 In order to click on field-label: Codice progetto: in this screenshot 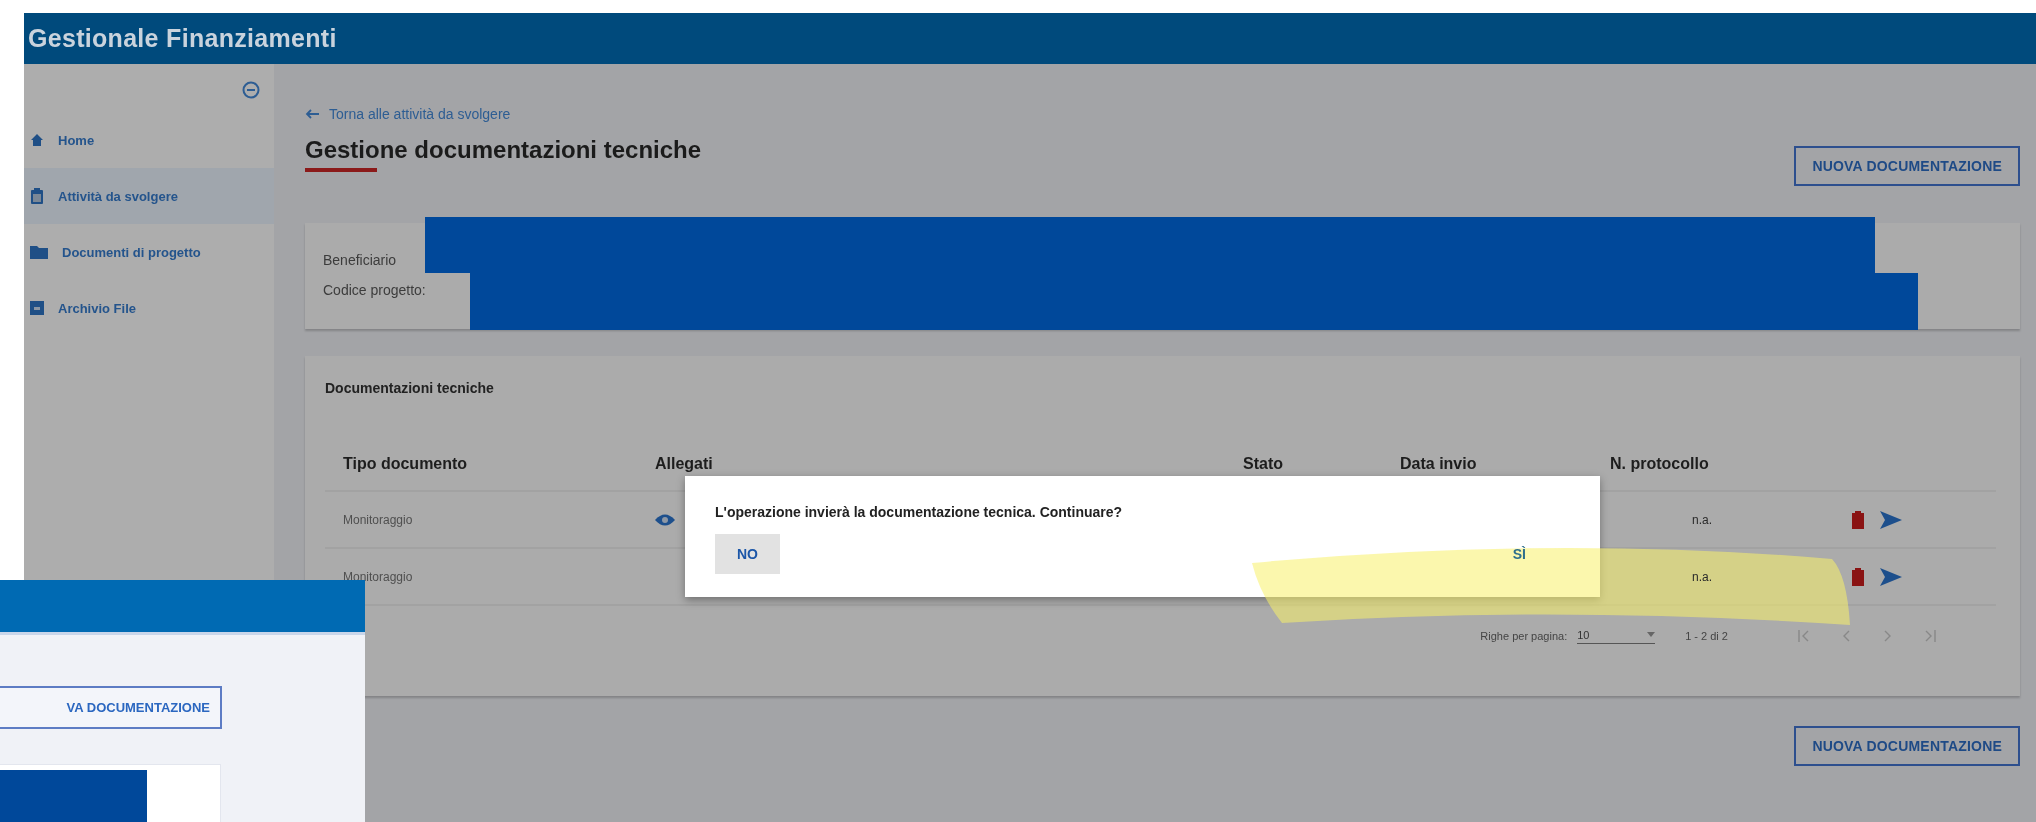, I will do `click(374, 290)`.